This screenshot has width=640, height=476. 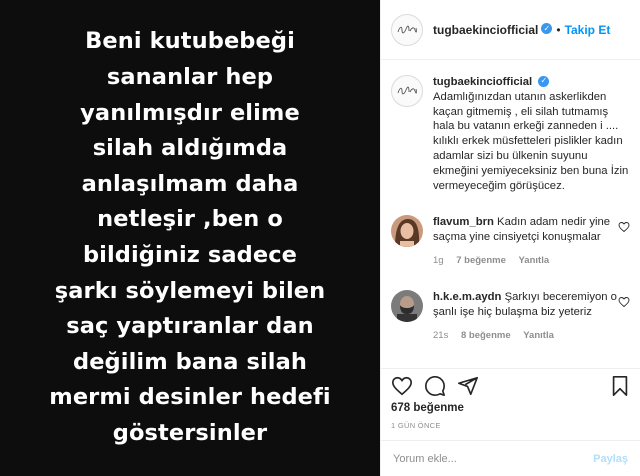 I want to click on post-timestamp: 1 GÜN ÖNCE, so click(x=416, y=425).